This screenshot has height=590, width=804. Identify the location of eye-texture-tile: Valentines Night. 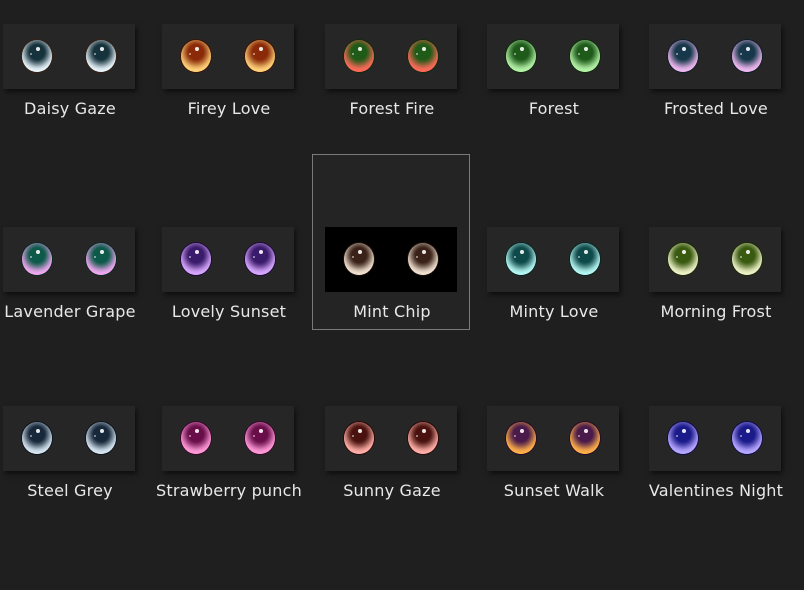
(715, 421).